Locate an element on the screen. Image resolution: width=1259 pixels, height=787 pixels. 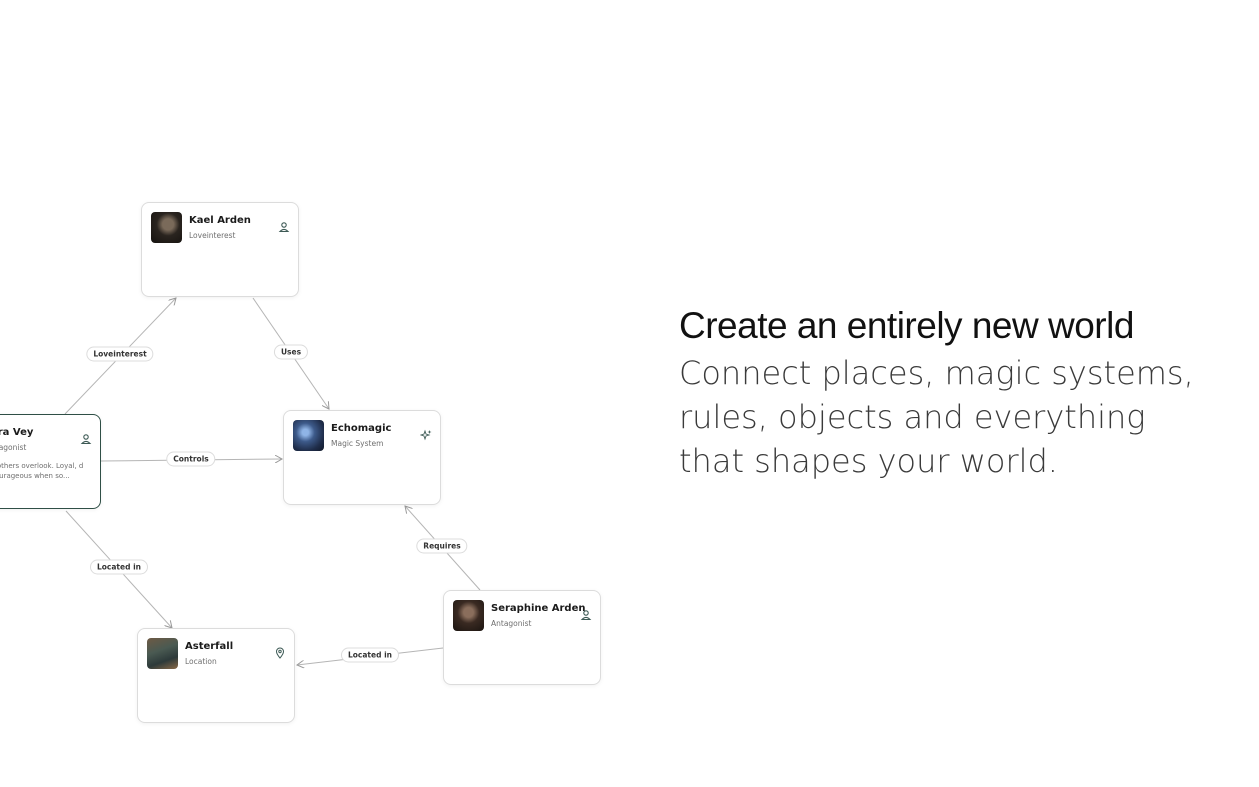
edge-label-controls: Controls is located at coordinates (191, 459).